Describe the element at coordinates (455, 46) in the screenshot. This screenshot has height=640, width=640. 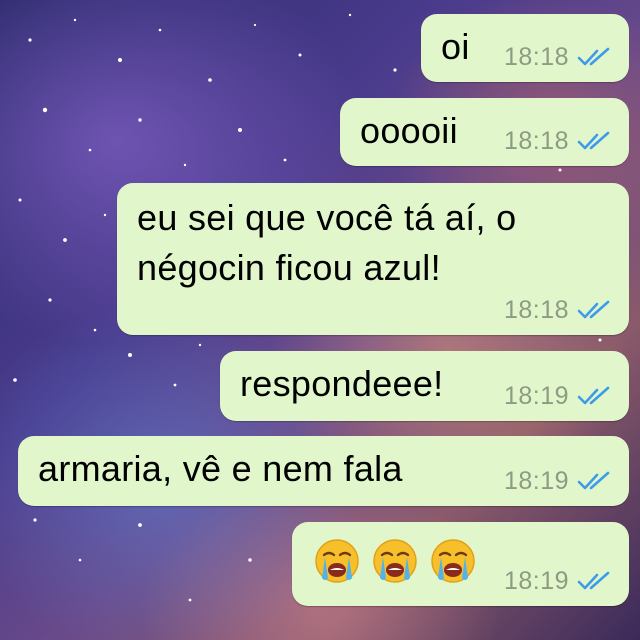
I see `message-text: oi` at that location.